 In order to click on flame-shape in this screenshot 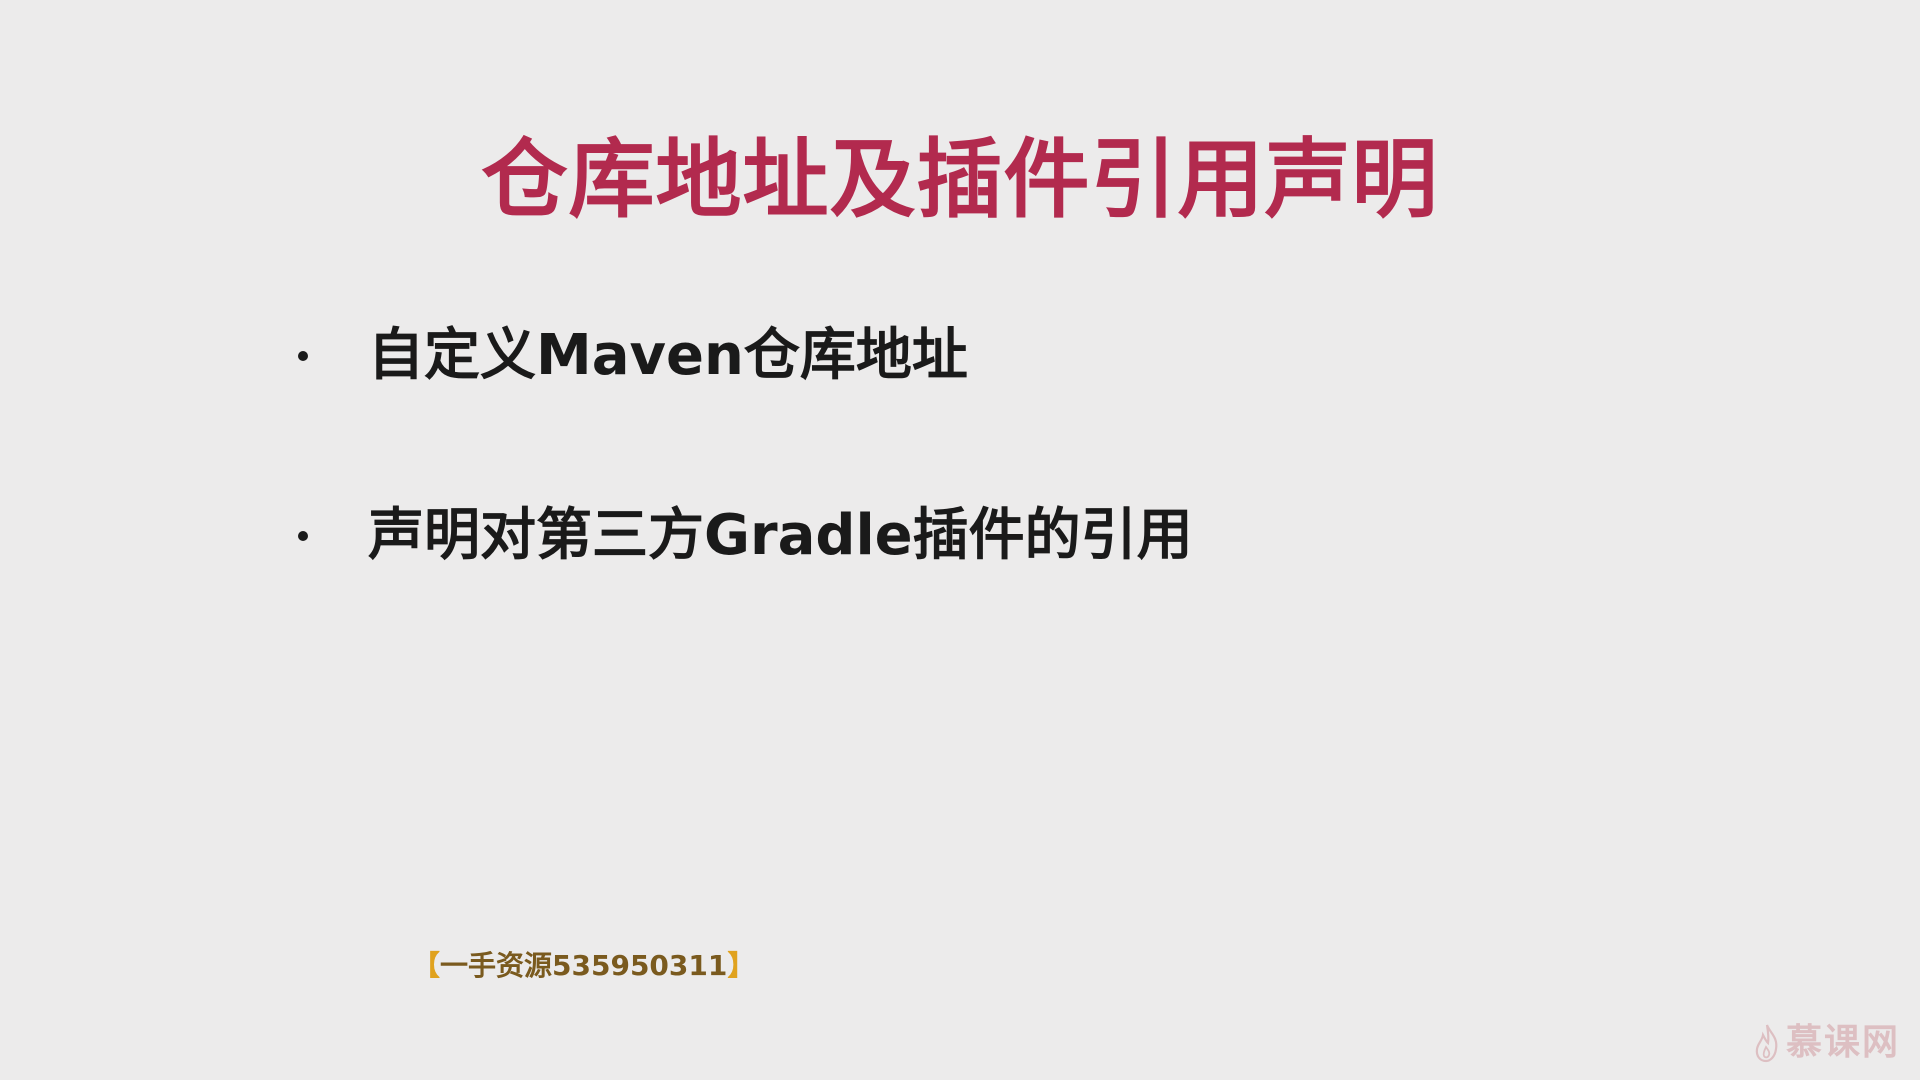, I will do `click(1766, 1043)`.